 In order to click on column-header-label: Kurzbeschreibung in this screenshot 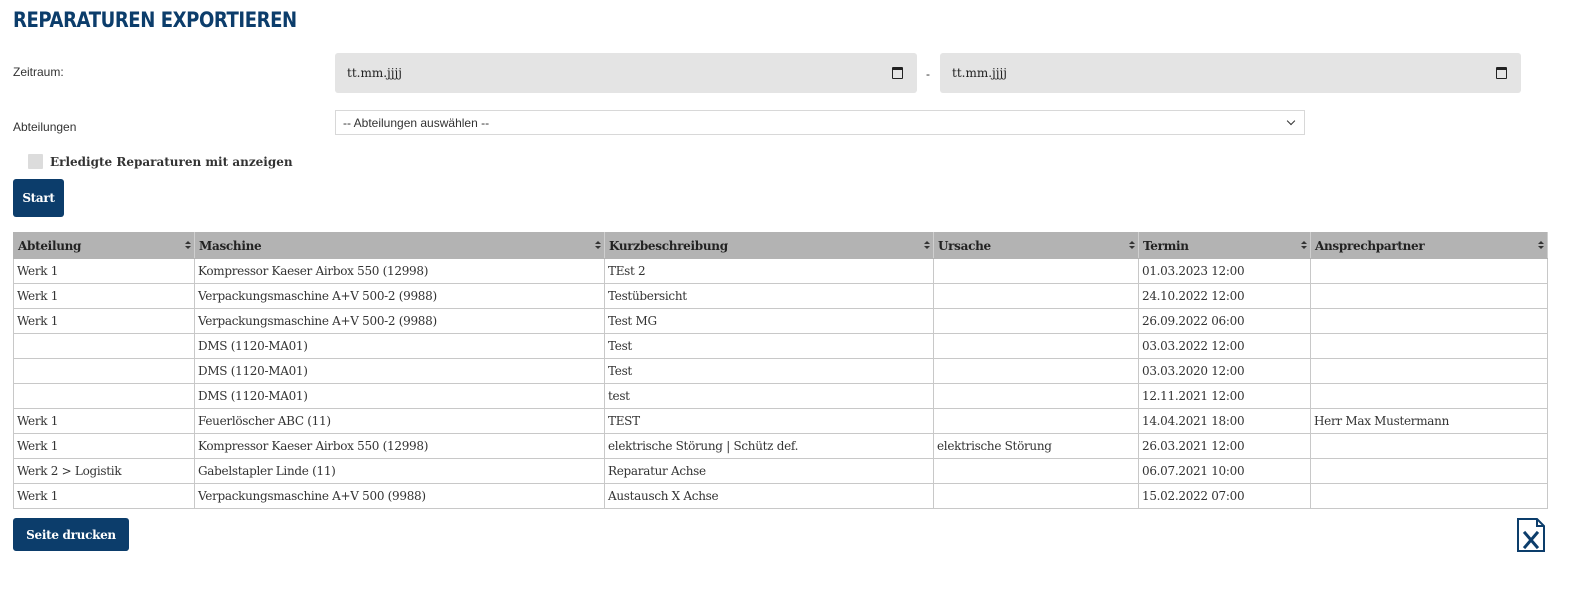, I will do `click(668, 245)`.